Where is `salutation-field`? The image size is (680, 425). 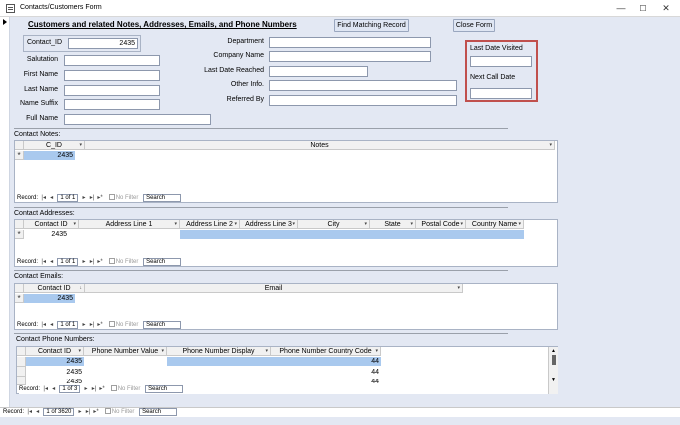 salutation-field is located at coordinates (112, 60).